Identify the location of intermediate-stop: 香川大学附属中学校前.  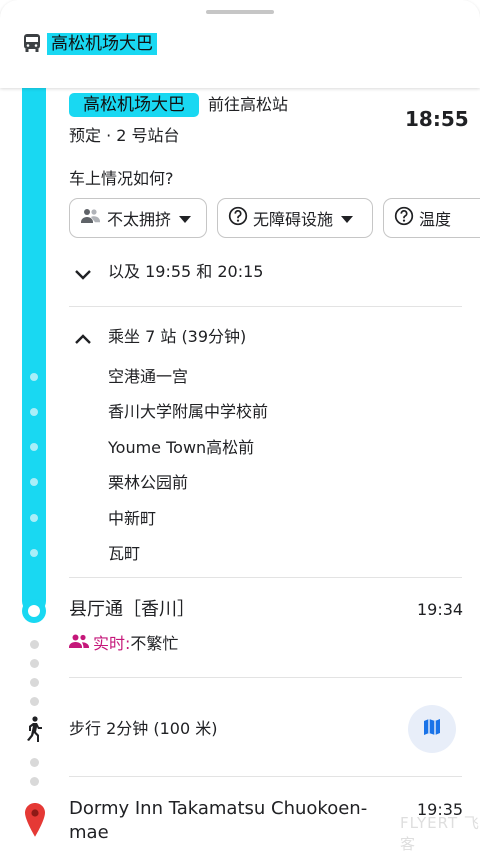
(188, 411).